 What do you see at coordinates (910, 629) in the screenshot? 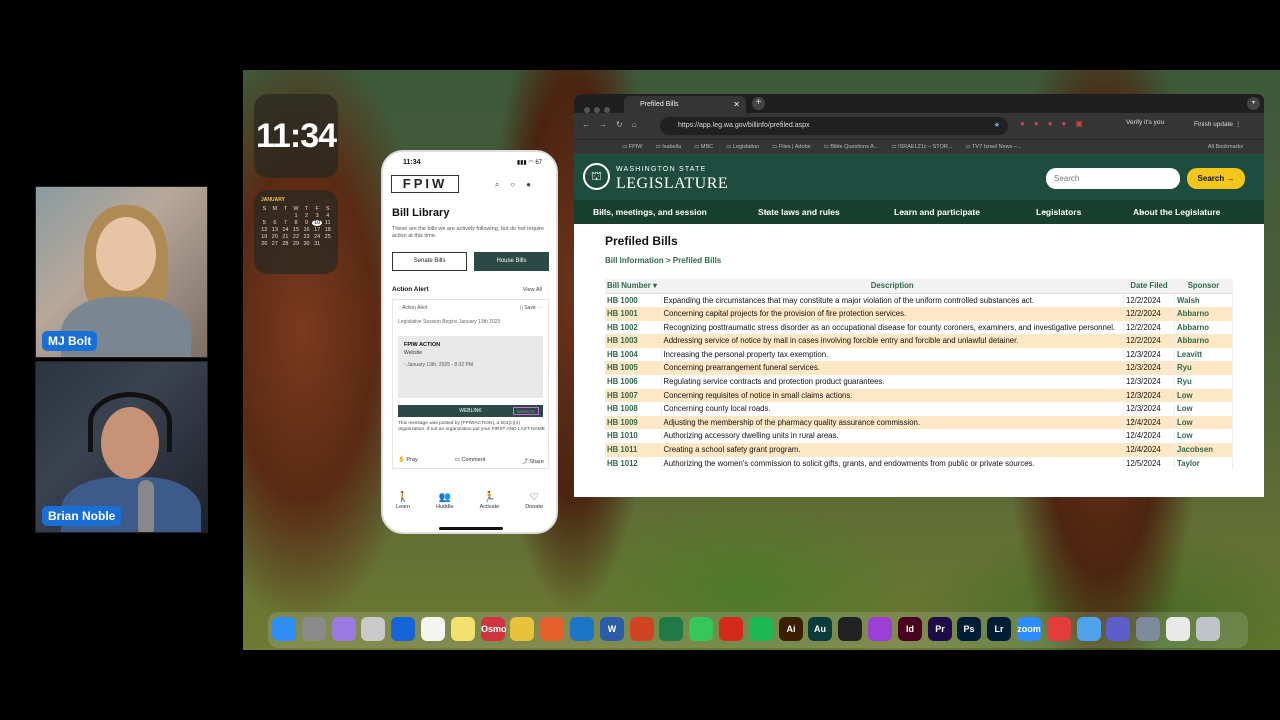
I see `indesign-icon: Id` at bounding box center [910, 629].